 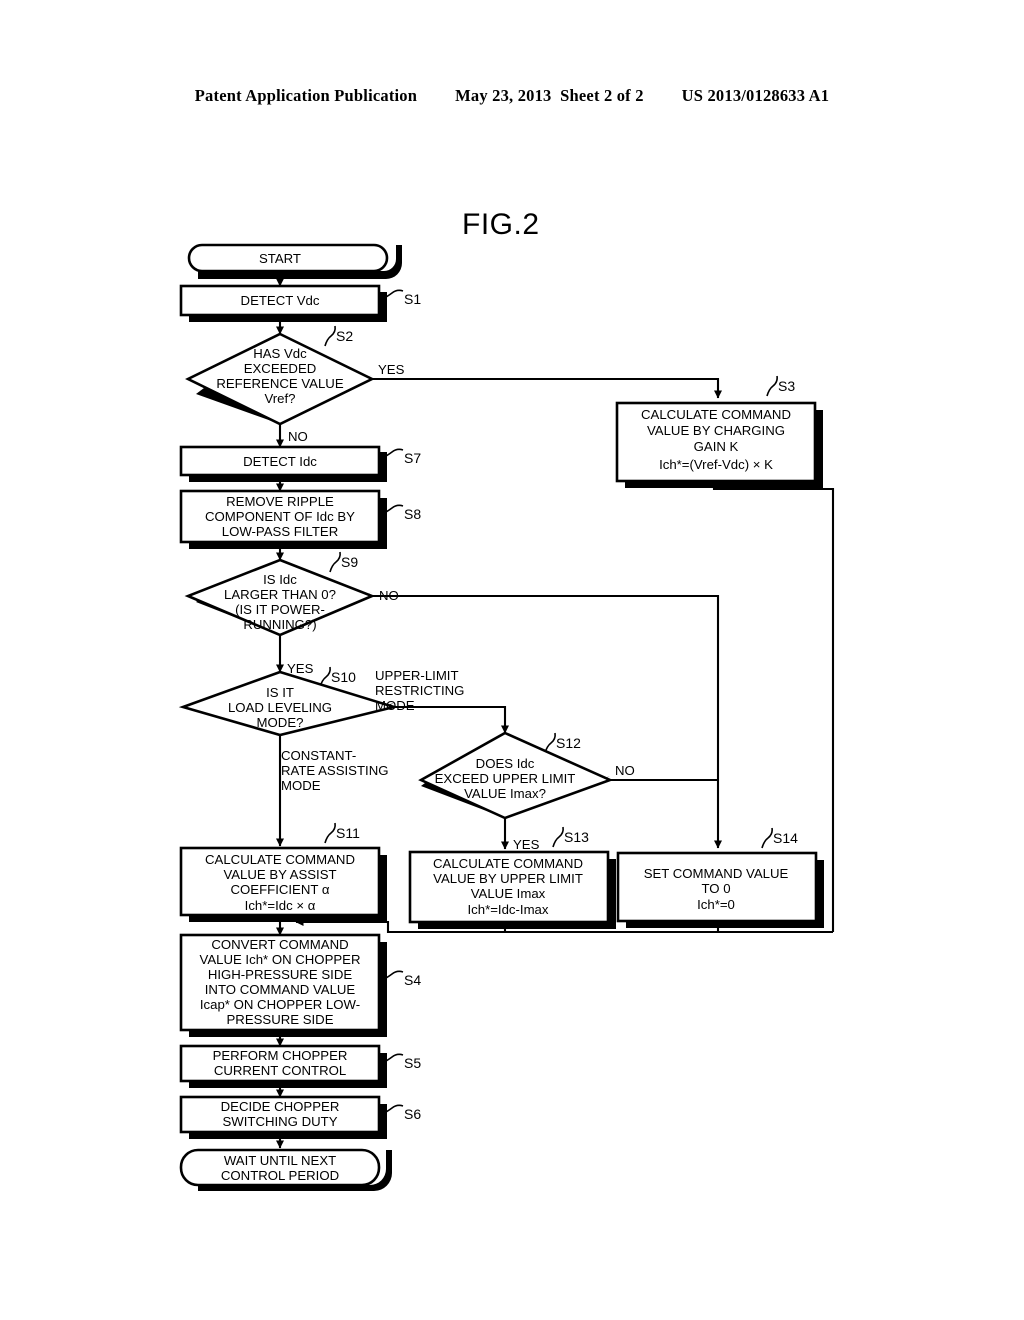 I want to click on step-tag-s12: S12, so click(x=568, y=743).